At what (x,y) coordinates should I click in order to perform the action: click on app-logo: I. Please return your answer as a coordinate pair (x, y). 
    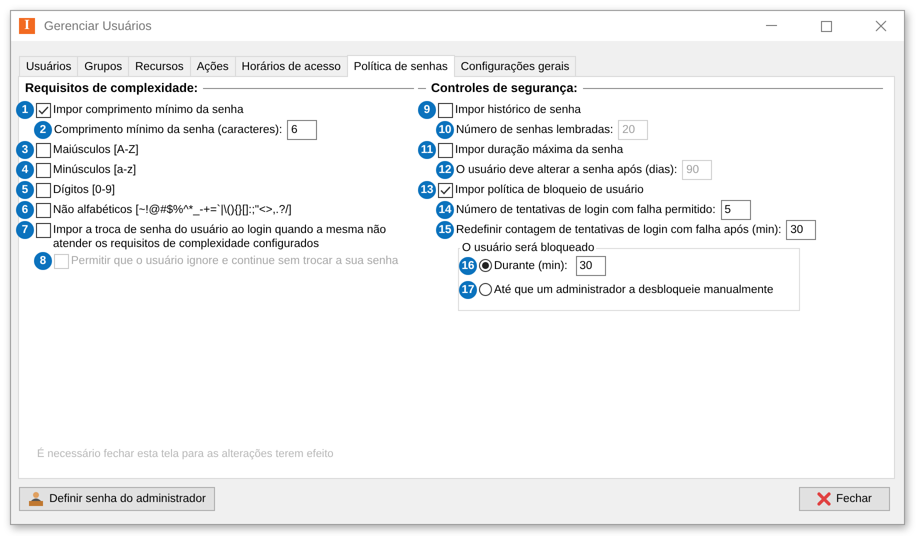
    Looking at the image, I should click on (27, 26).